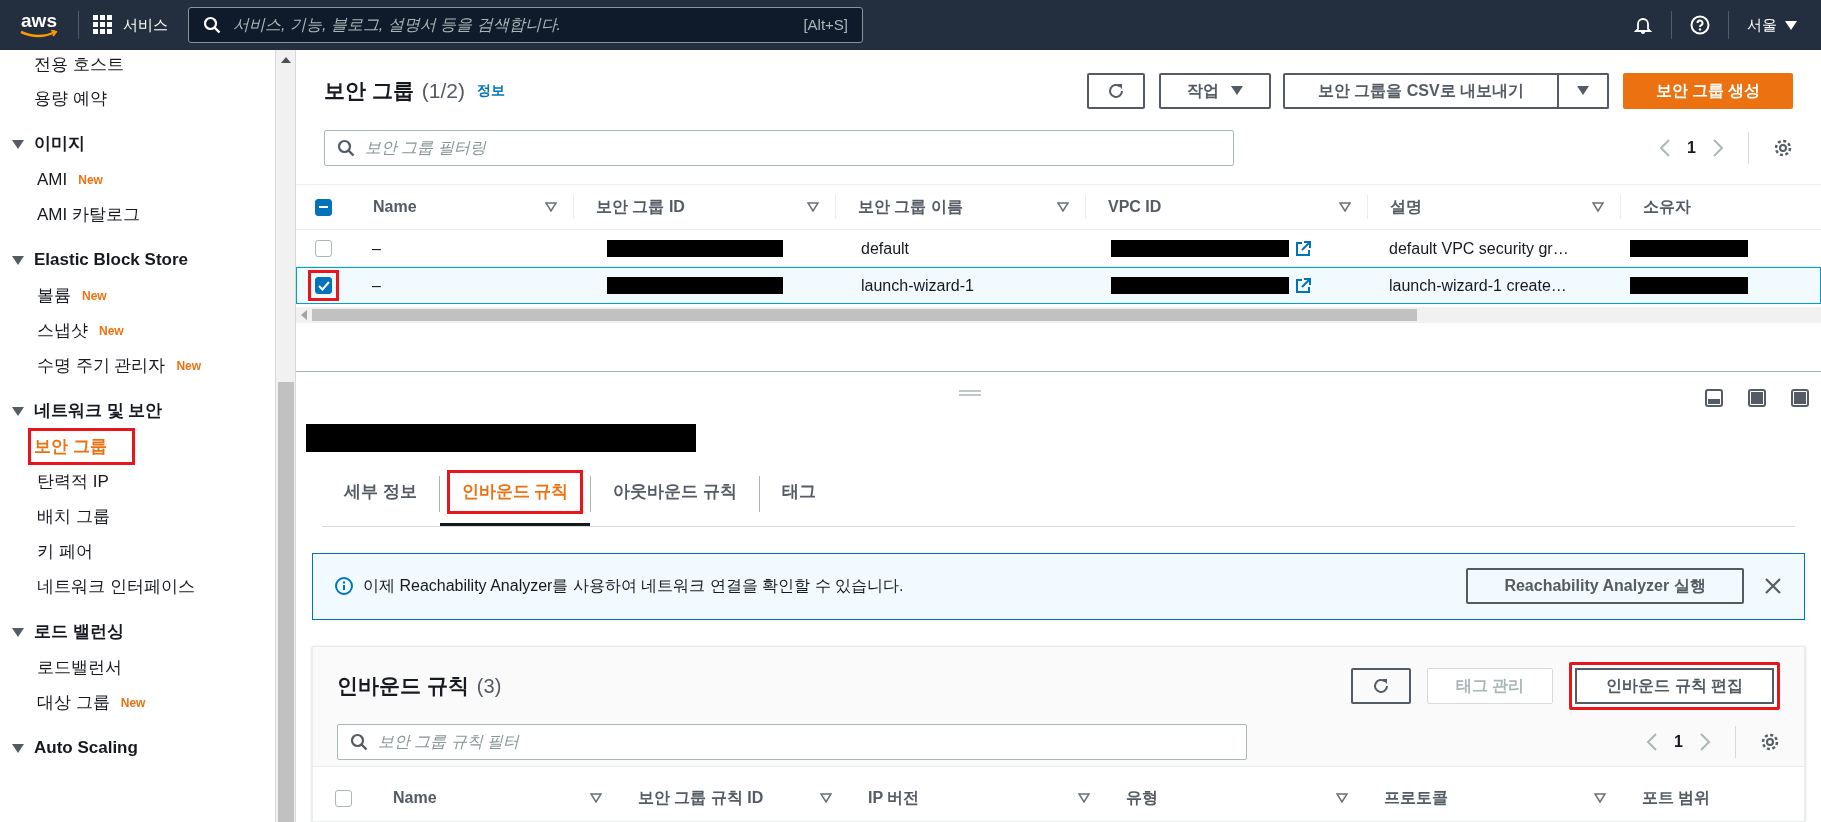 The height and width of the screenshot is (822, 1821). What do you see at coordinates (73, 702) in the screenshot?
I see `sidebar-item: 대상 그룹` at bounding box center [73, 702].